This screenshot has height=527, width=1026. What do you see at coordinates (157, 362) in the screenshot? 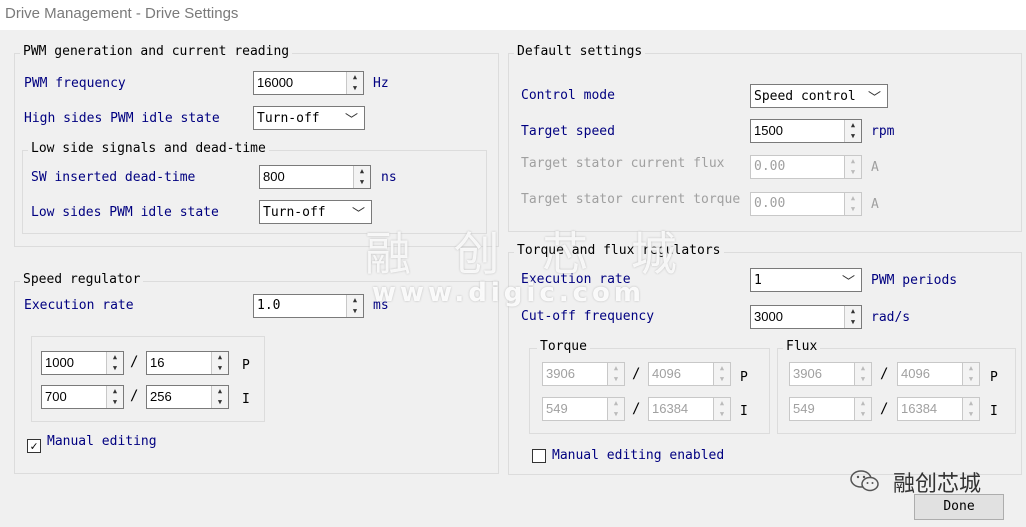
I see `speed-p-den-value: 16` at bounding box center [157, 362].